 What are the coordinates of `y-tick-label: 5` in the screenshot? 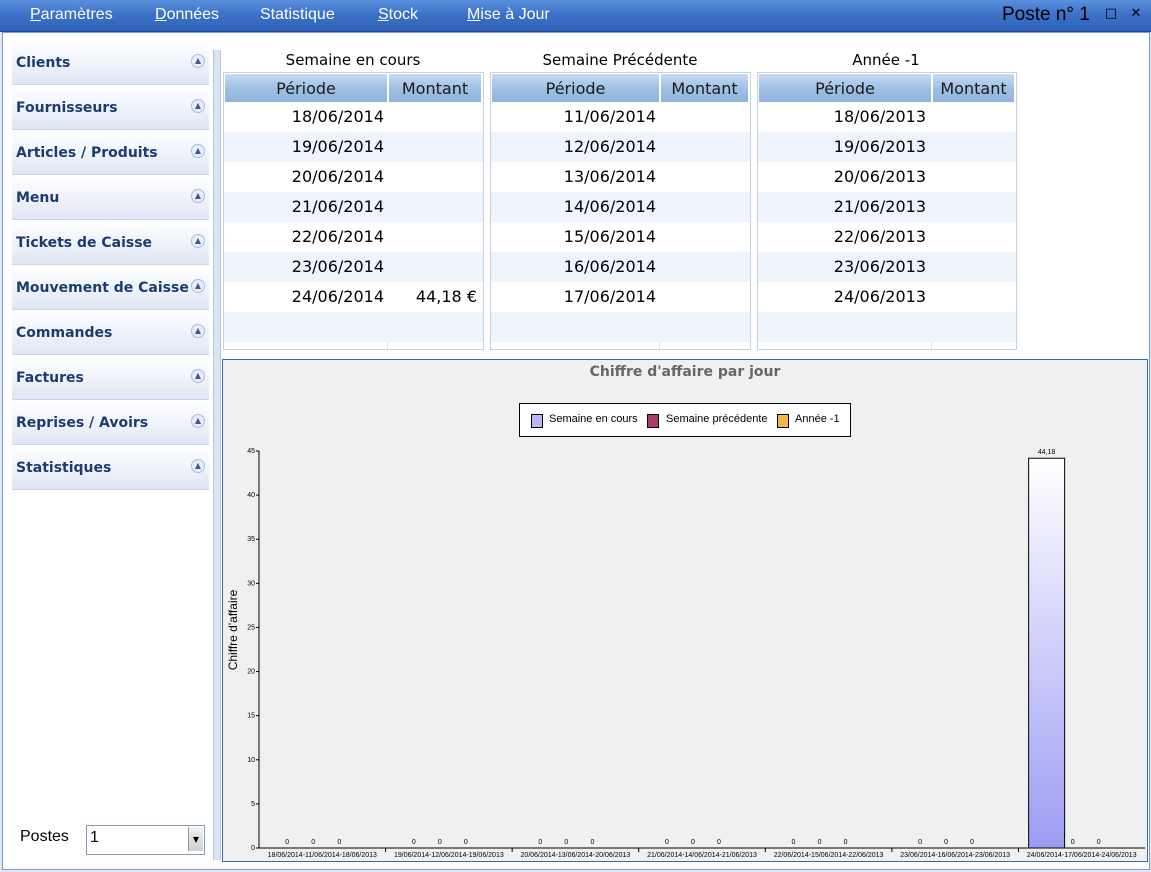 It's located at (253, 804).